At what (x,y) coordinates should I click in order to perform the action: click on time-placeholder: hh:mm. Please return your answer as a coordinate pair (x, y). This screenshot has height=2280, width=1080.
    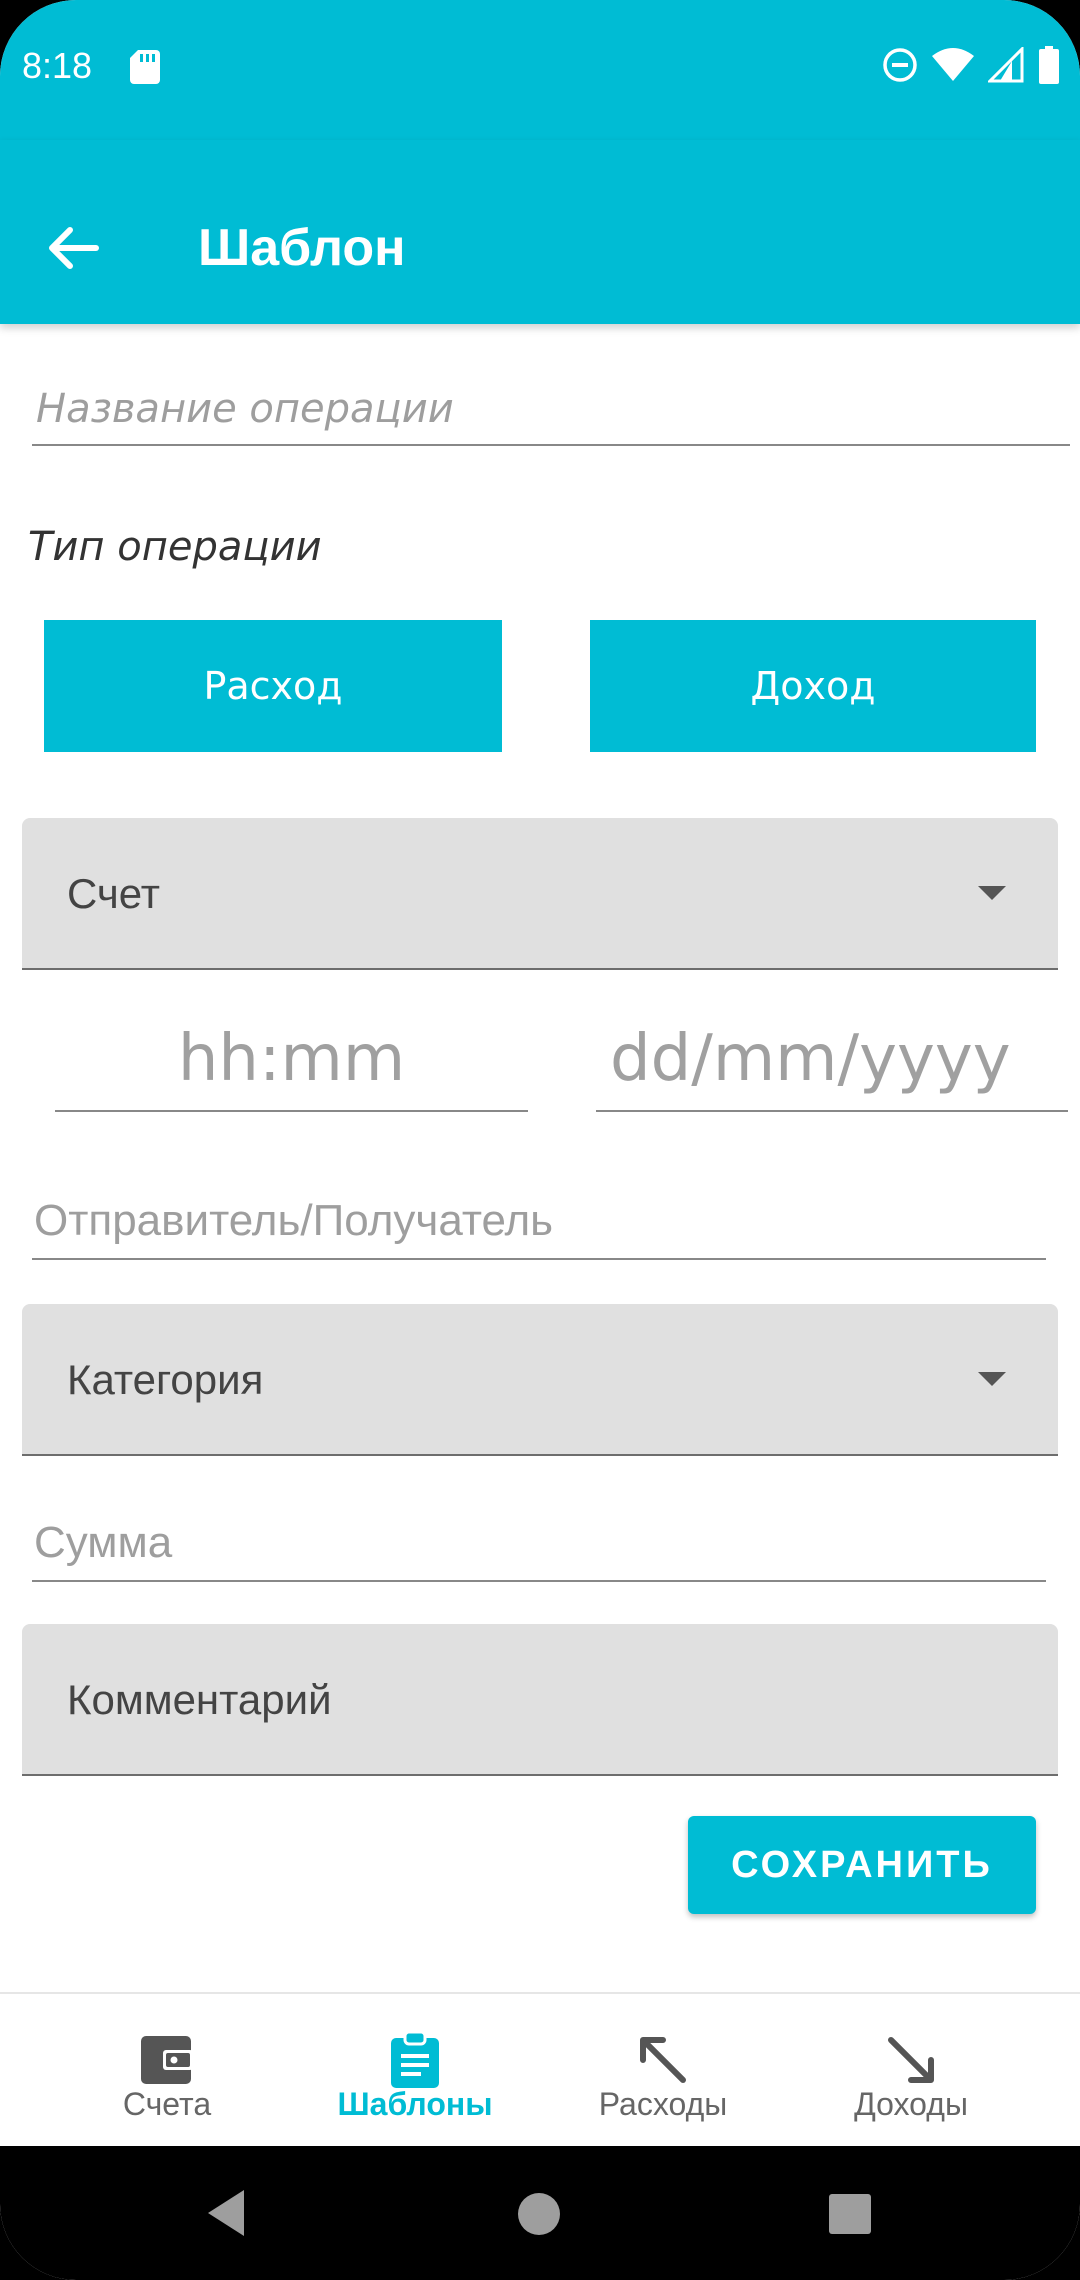
    Looking at the image, I should click on (291, 1059).